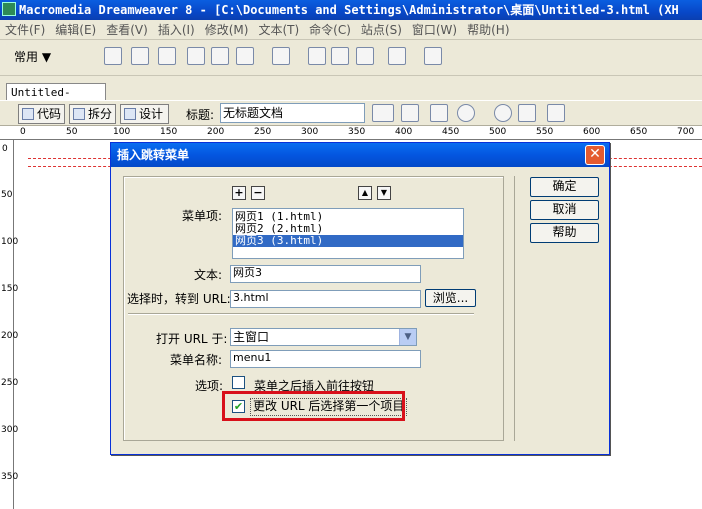 The image size is (702, 509). What do you see at coordinates (25, 30) in the screenshot?
I see `menu-file: 文件(F)` at bounding box center [25, 30].